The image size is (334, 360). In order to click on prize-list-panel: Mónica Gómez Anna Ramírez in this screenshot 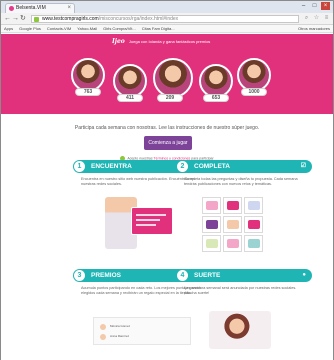, I will do `click(142, 331)`.